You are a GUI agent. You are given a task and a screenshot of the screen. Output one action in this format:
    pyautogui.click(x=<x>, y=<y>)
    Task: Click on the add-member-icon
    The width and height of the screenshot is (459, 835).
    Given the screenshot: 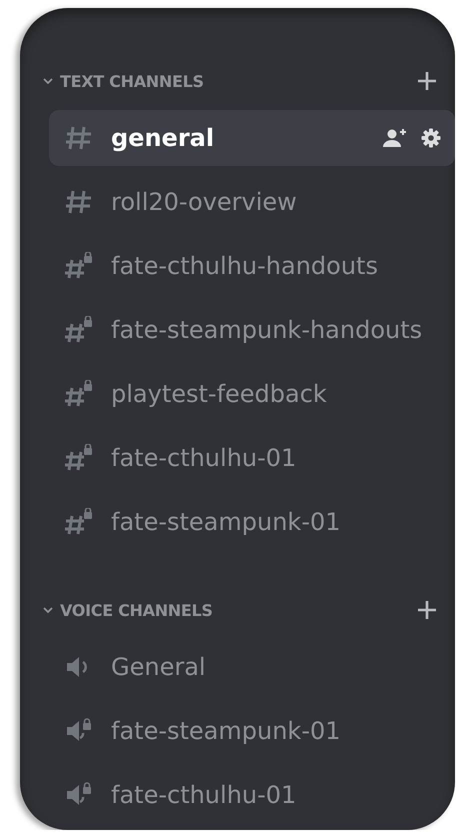 What is the action you would take?
    pyautogui.click(x=395, y=138)
    